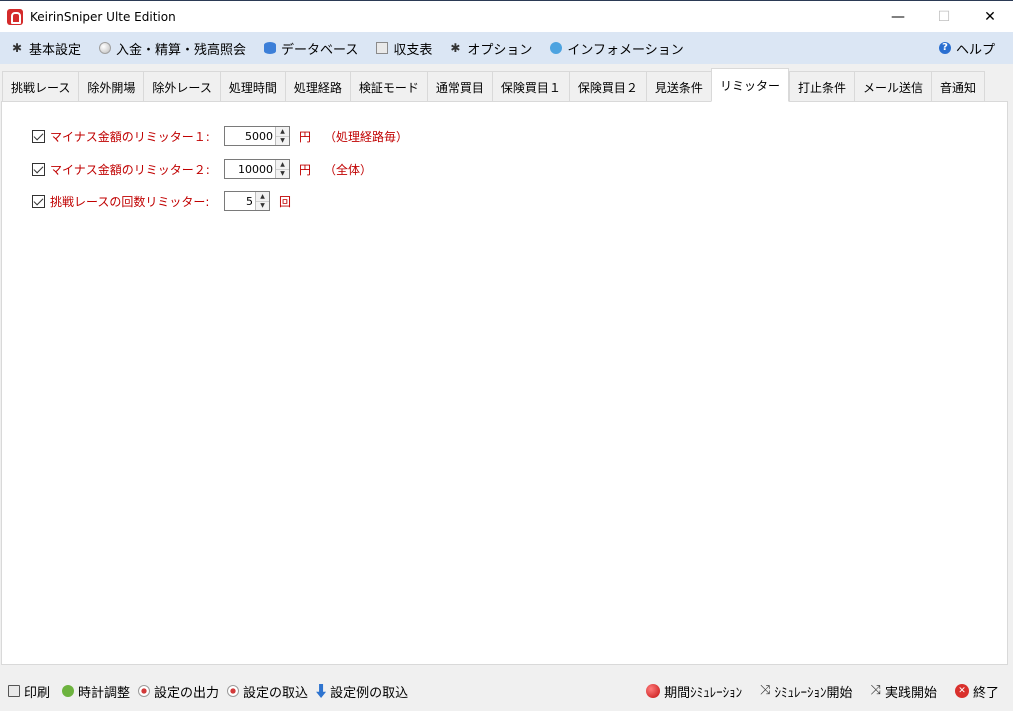  I want to click on window-controls: — ☐ ✕, so click(944, 16).